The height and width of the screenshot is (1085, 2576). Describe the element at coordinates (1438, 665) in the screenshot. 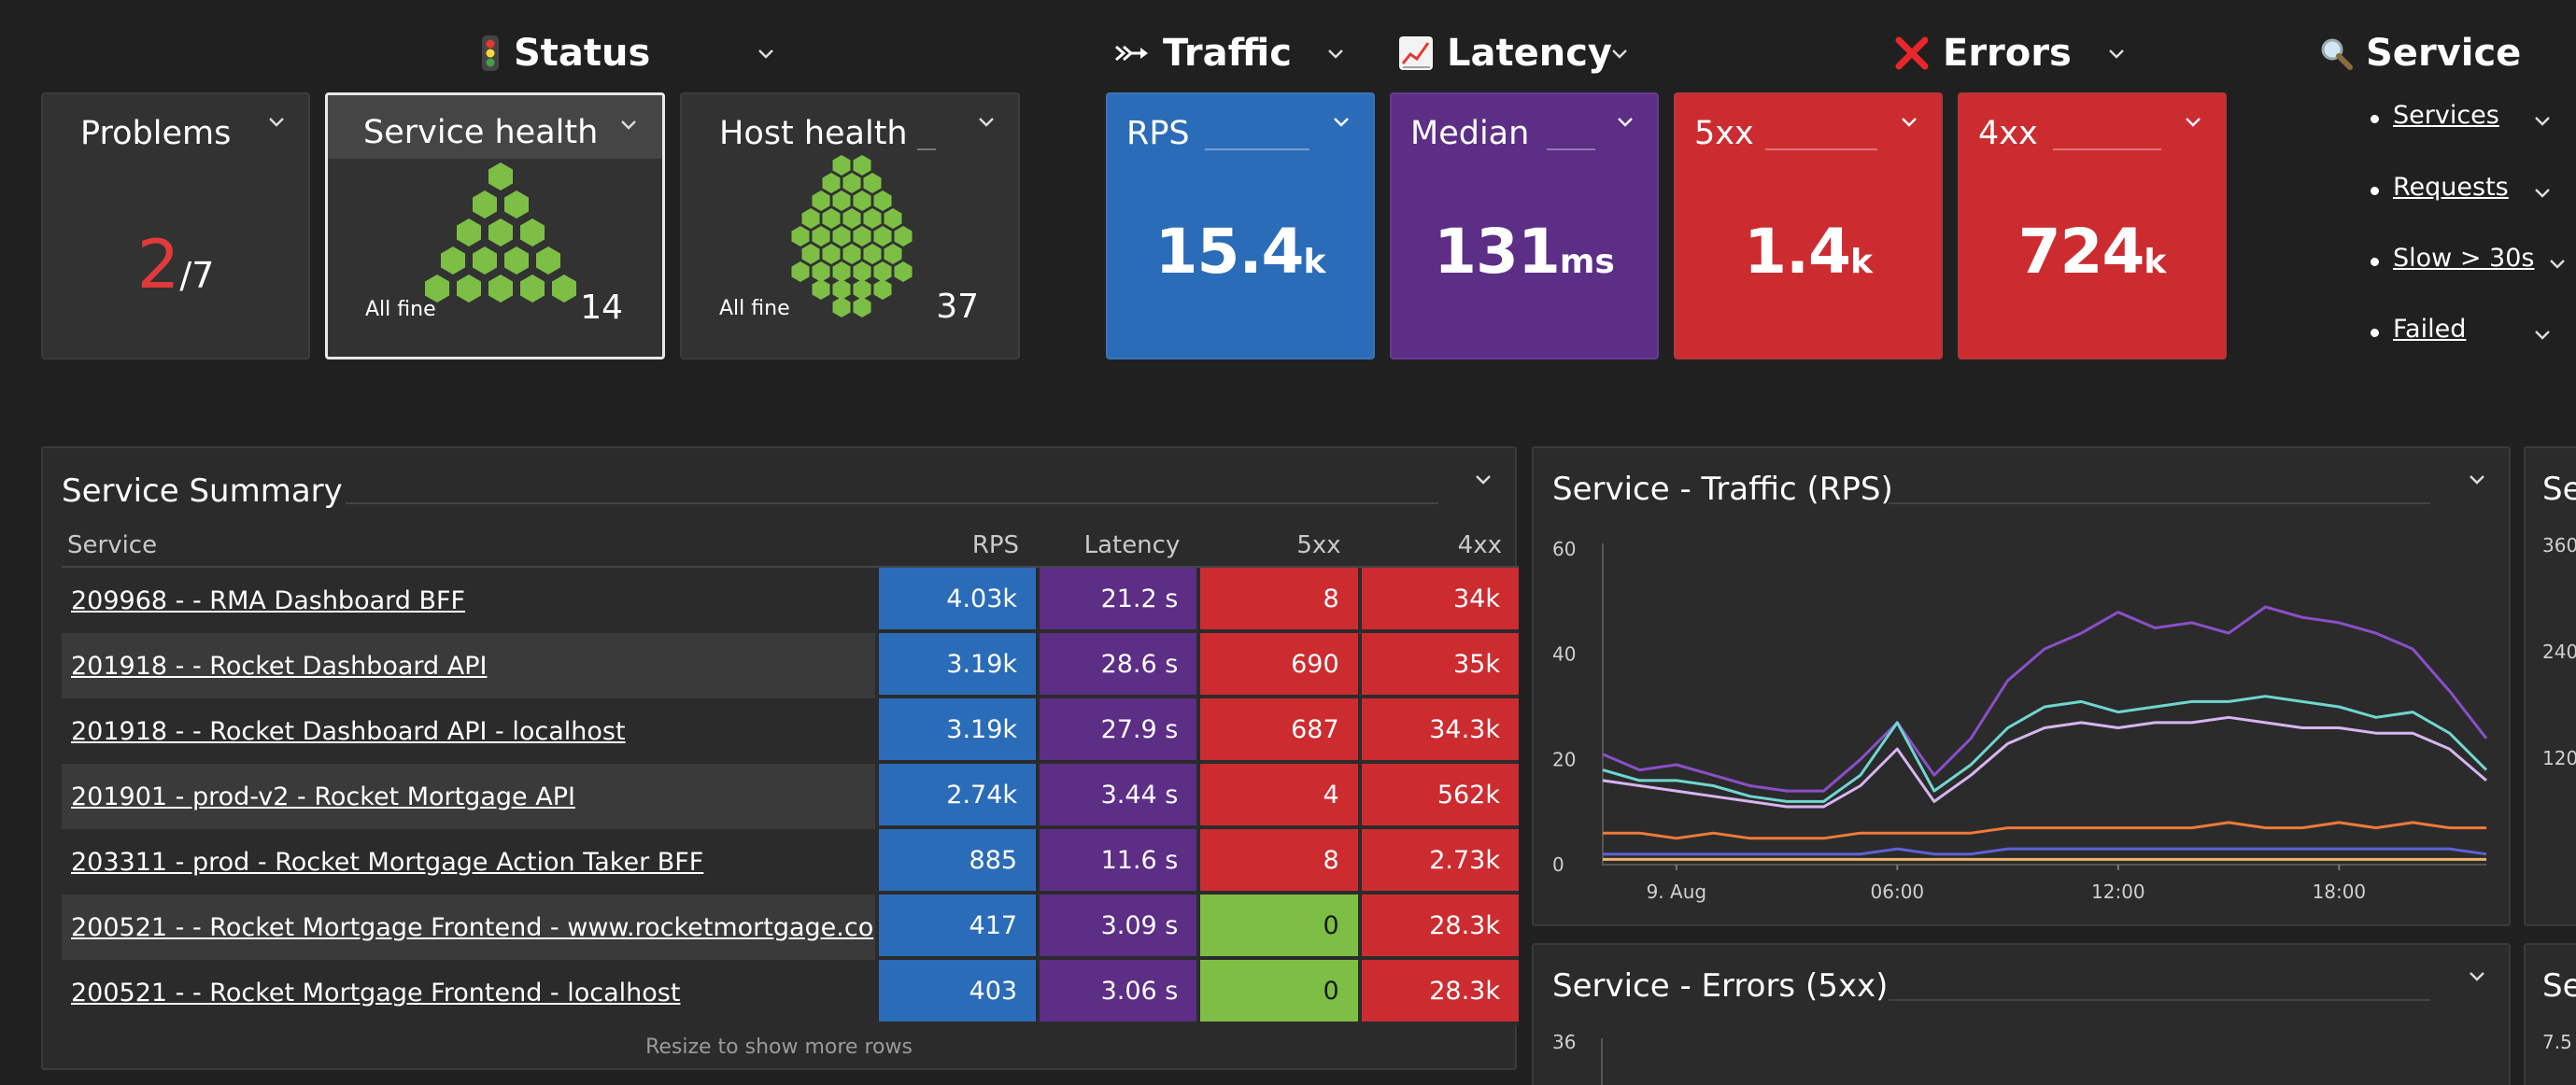

I see `errors-4xx-cell: 35k` at that location.